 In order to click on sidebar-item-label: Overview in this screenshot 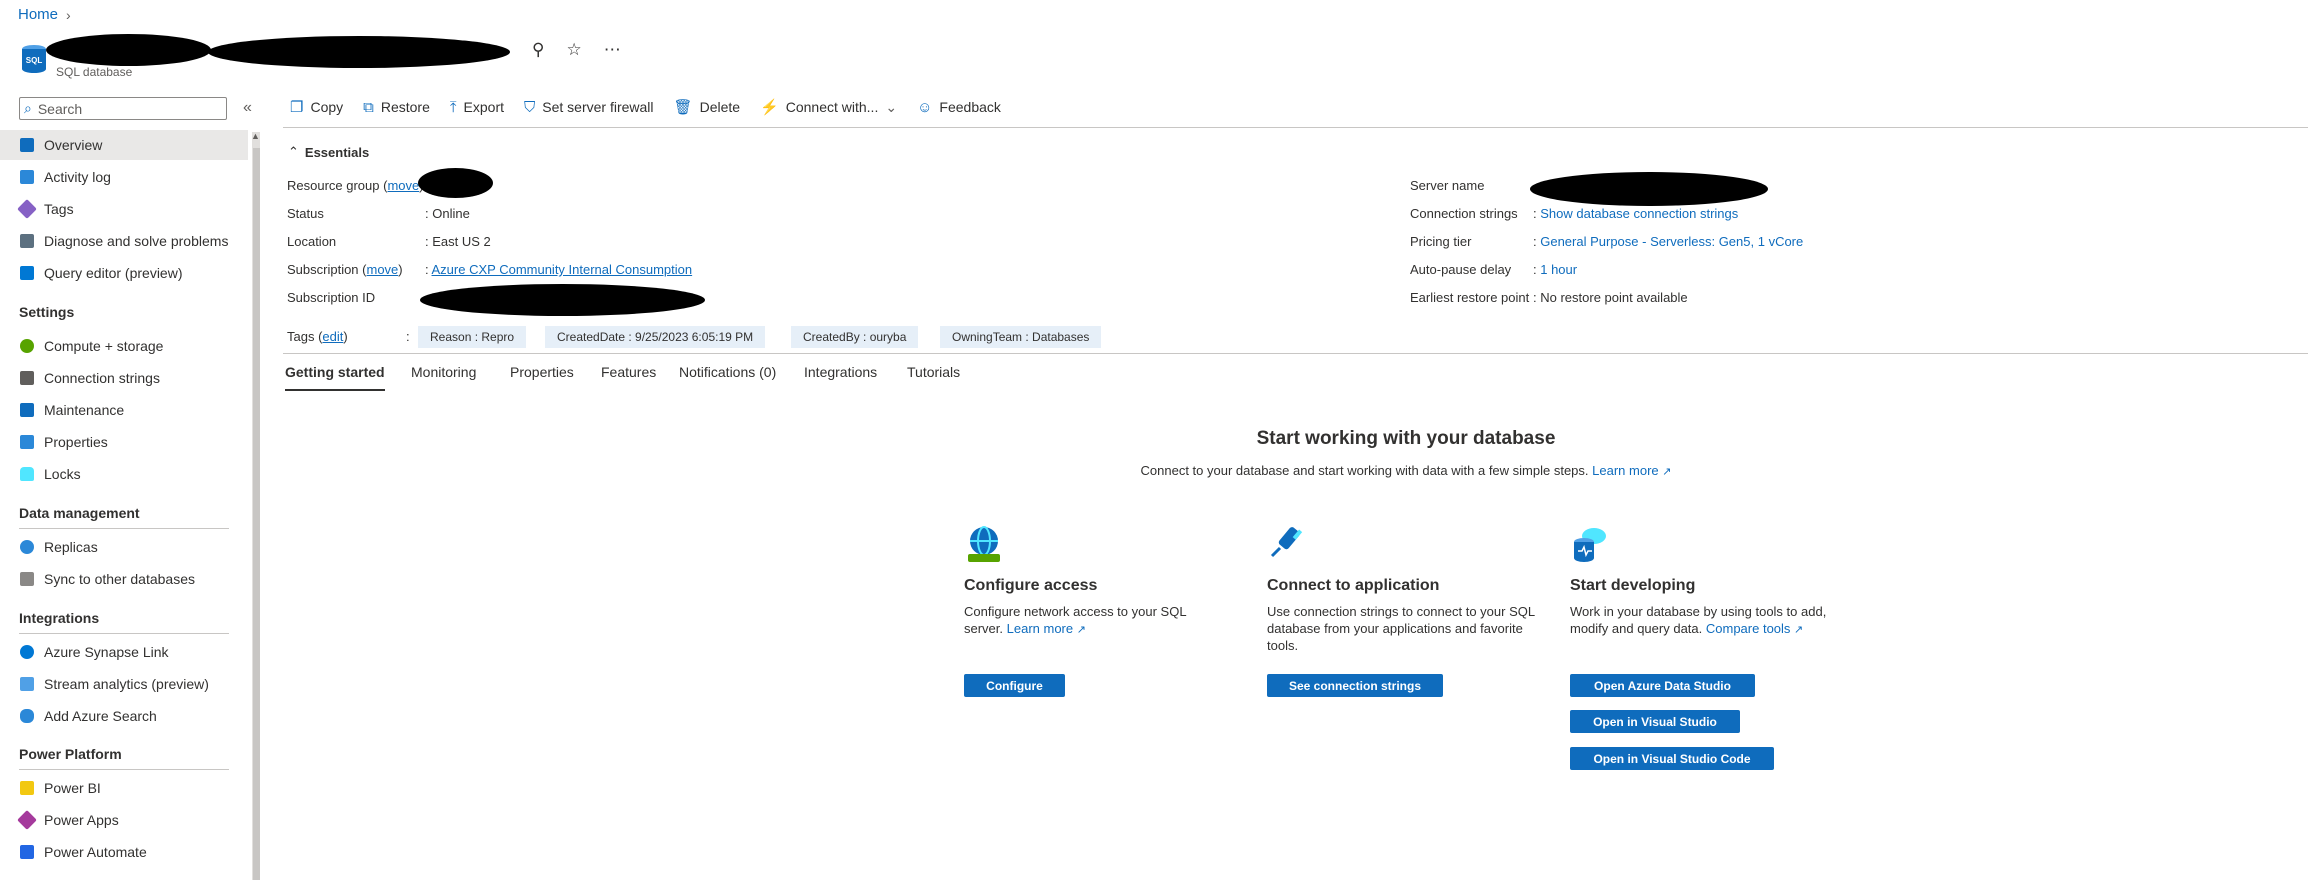, I will do `click(73, 145)`.